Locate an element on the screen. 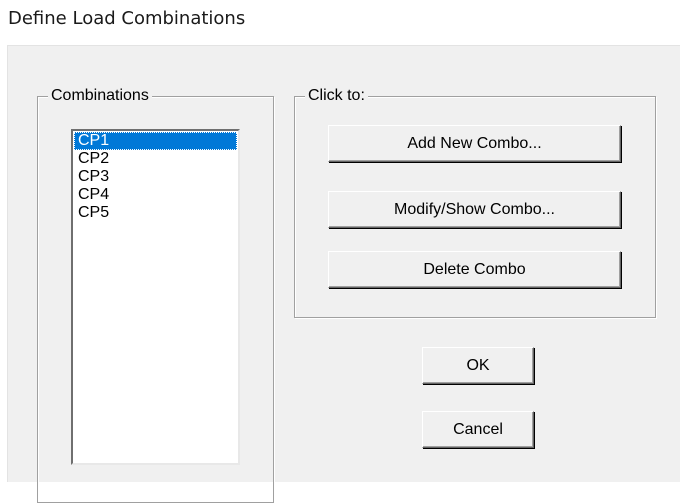  delete-combo-button: Delete Combo is located at coordinates (474, 269).